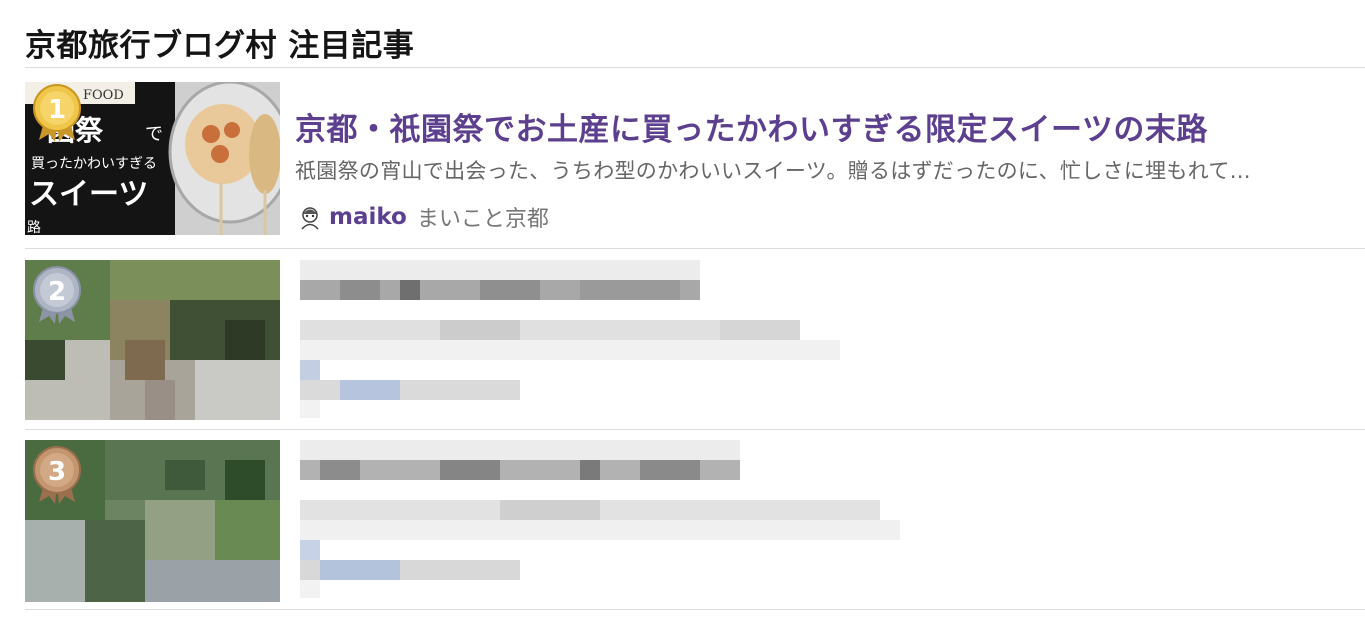 This screenshot has height=620, width=1365. What do you see at coordinates (154, 134) in the screenshot?
I see `svg-text: で` at bounding box center [154, 134].